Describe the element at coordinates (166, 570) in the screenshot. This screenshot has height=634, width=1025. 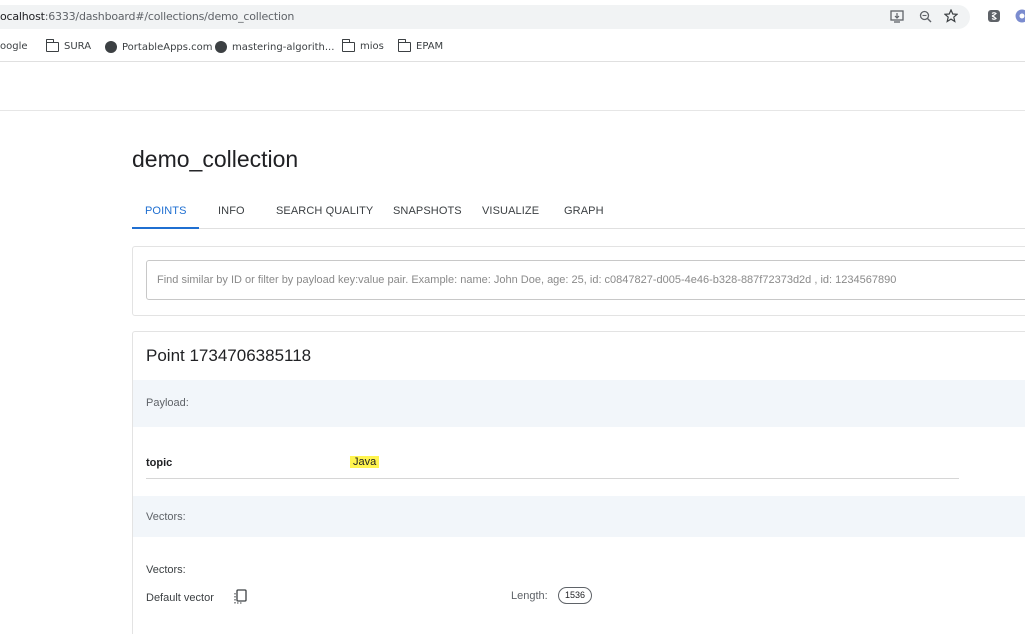
I see `vectors-heading: Vectors:` at that location.